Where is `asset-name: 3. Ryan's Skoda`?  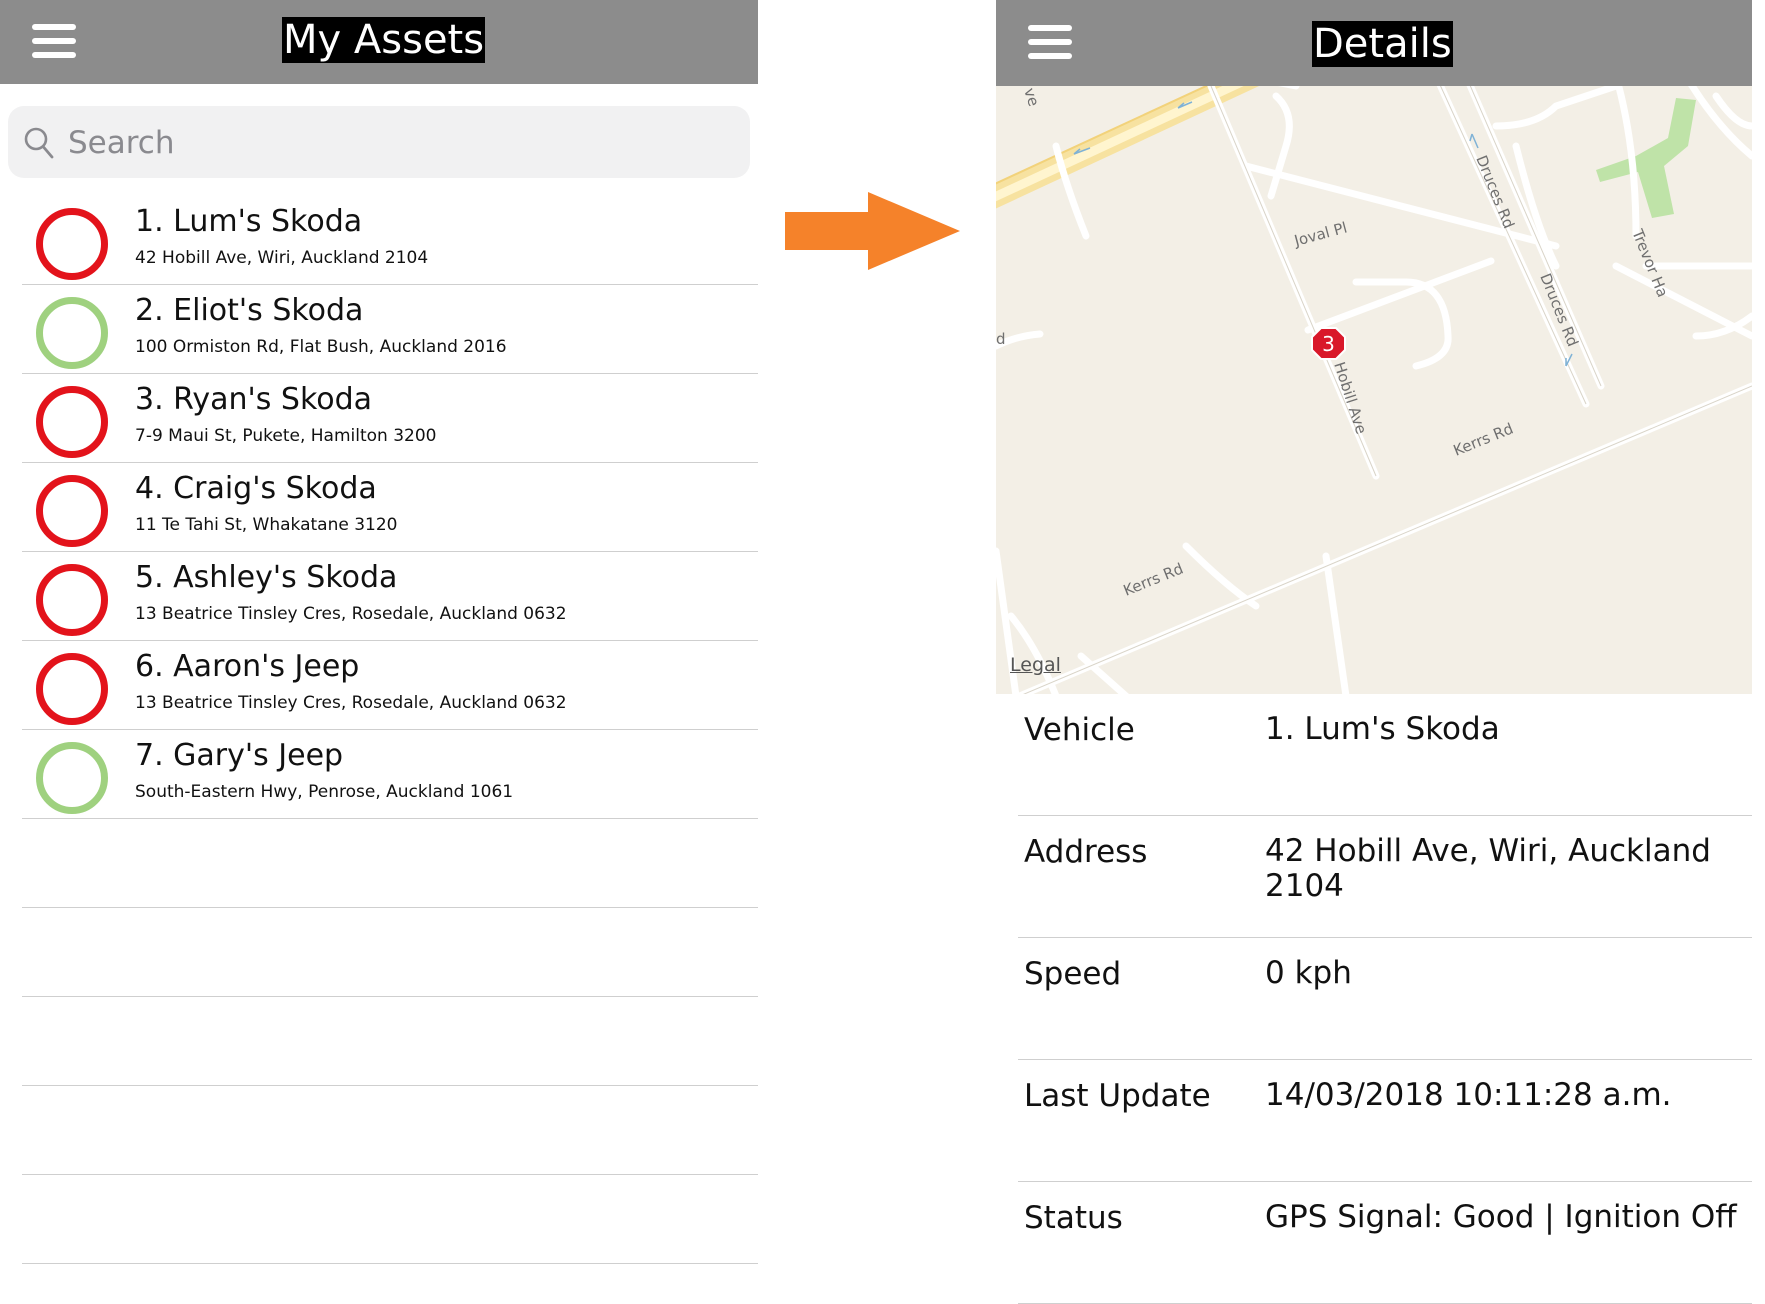 asset-name: 3. Ryan's Skoda is located at coordinates (254, 399).